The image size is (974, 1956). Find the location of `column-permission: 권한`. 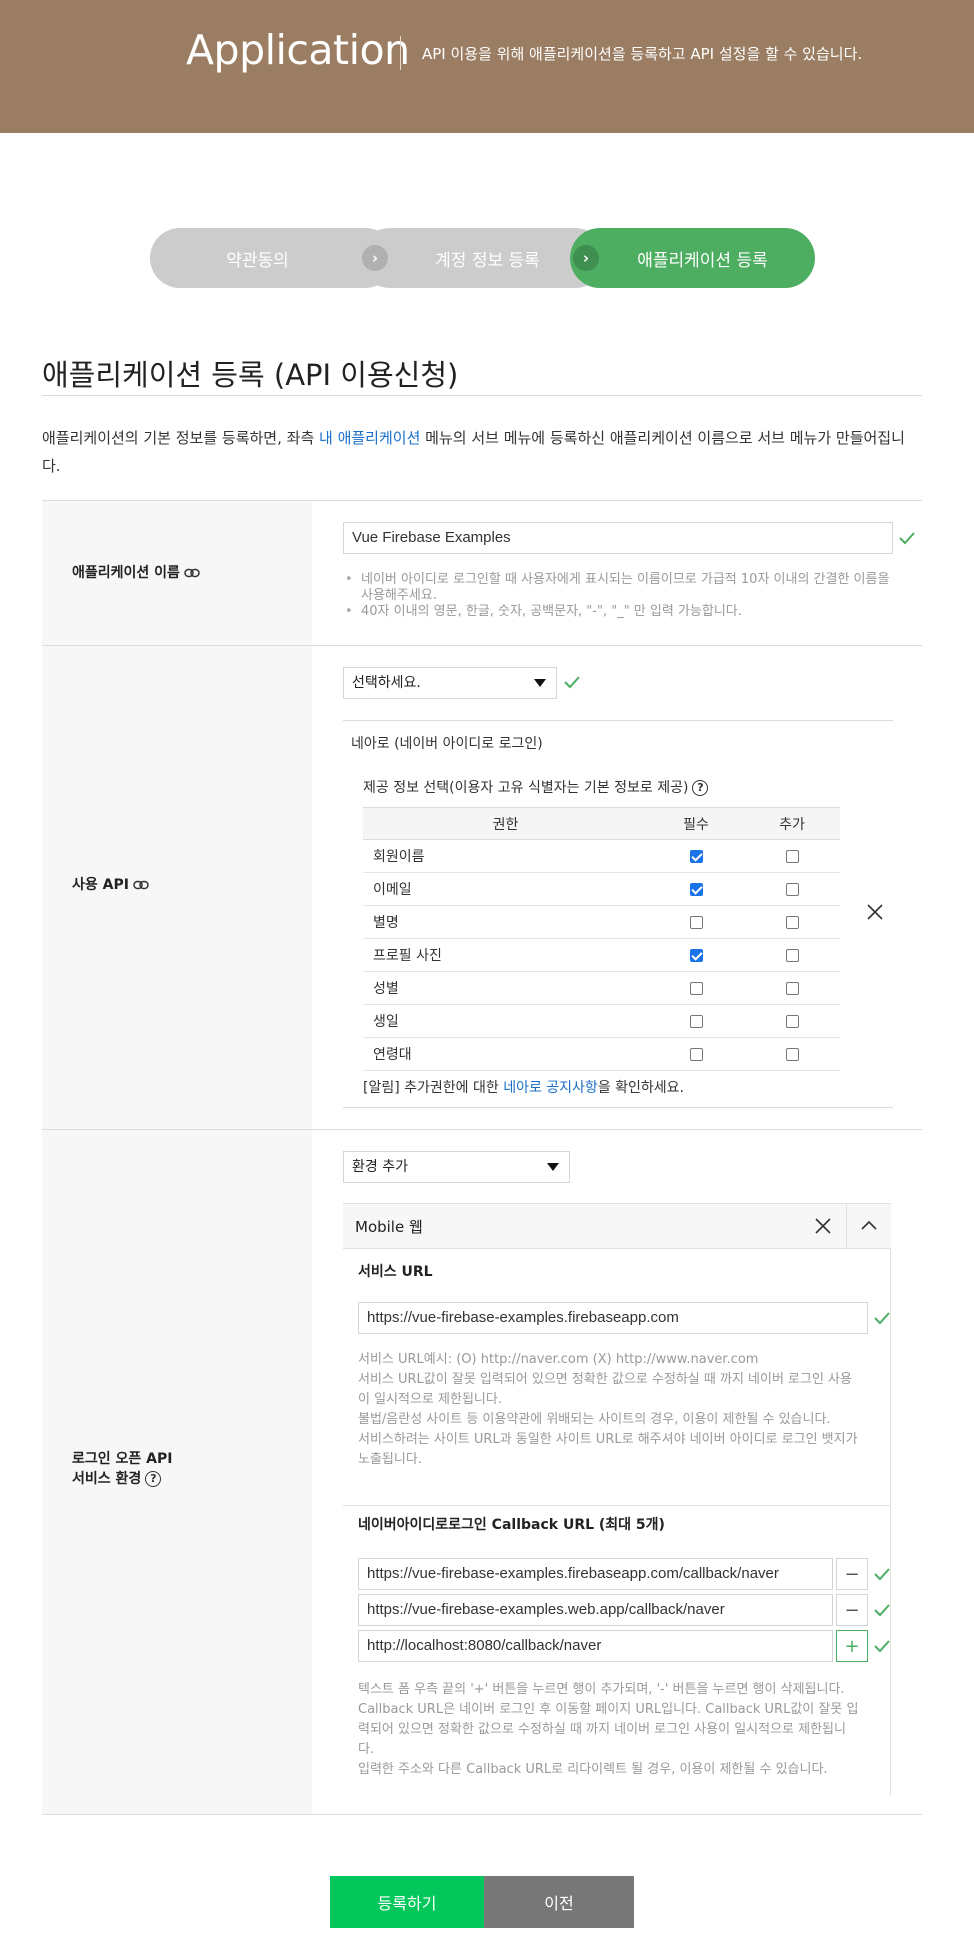

column-permission: 권한 is located at coordinates (505, 823).